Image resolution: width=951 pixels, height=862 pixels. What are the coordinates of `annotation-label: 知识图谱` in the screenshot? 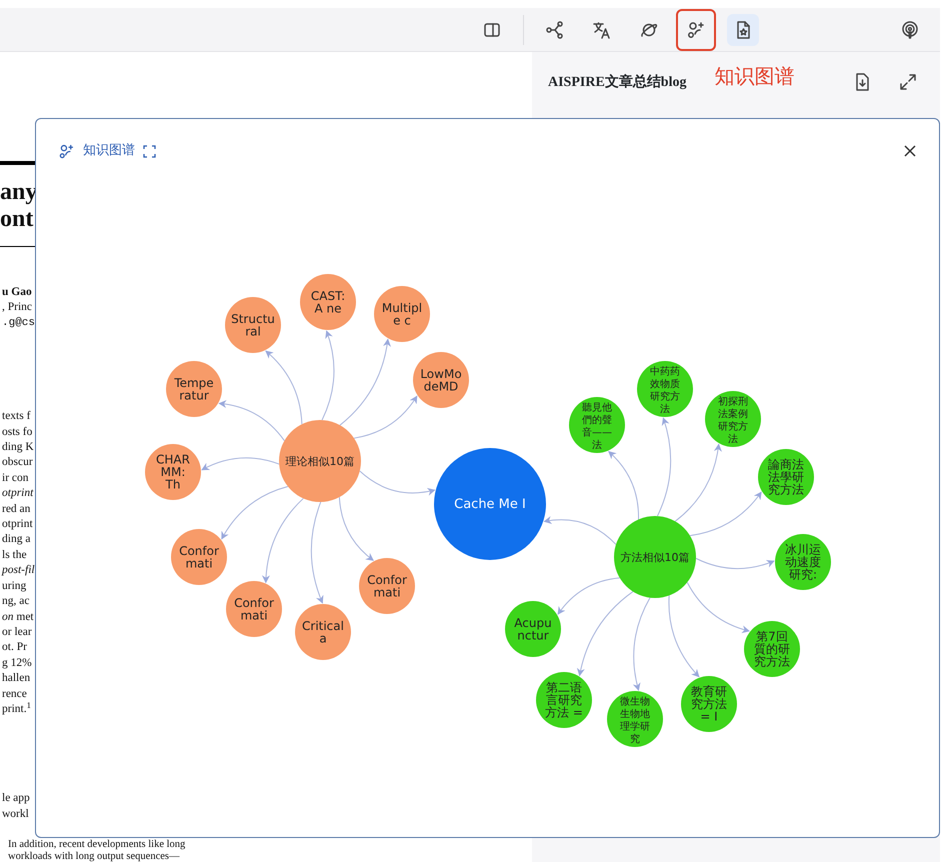 It's located at (754, 76).